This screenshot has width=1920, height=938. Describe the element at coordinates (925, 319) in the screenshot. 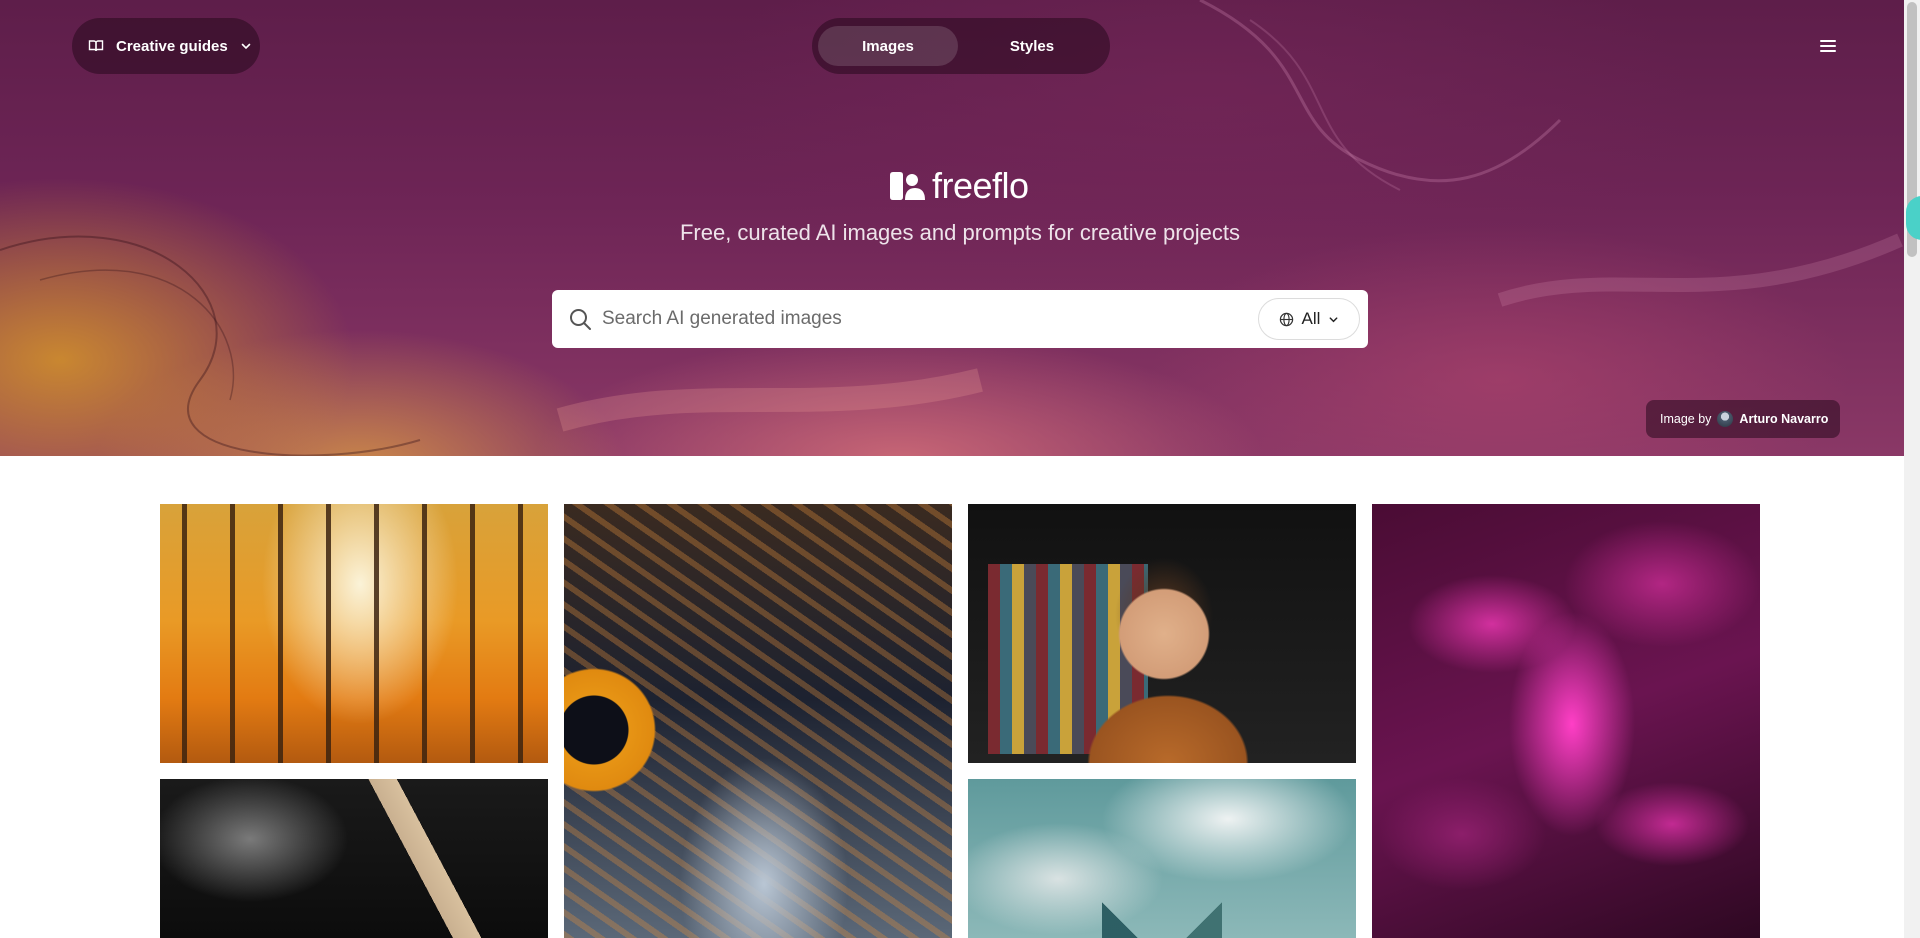

I see `search-input` at that location.